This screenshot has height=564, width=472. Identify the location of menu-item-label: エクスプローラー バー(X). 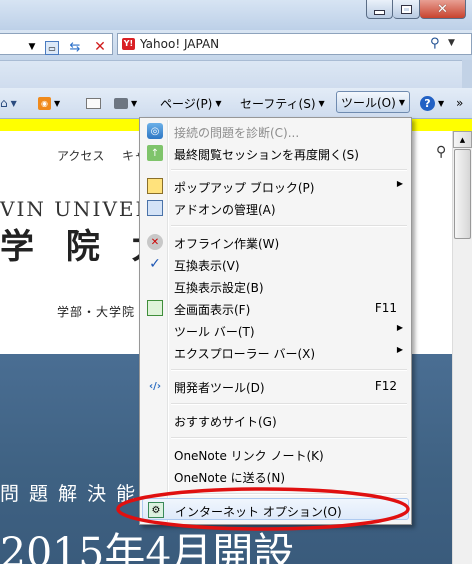
(245, 354).